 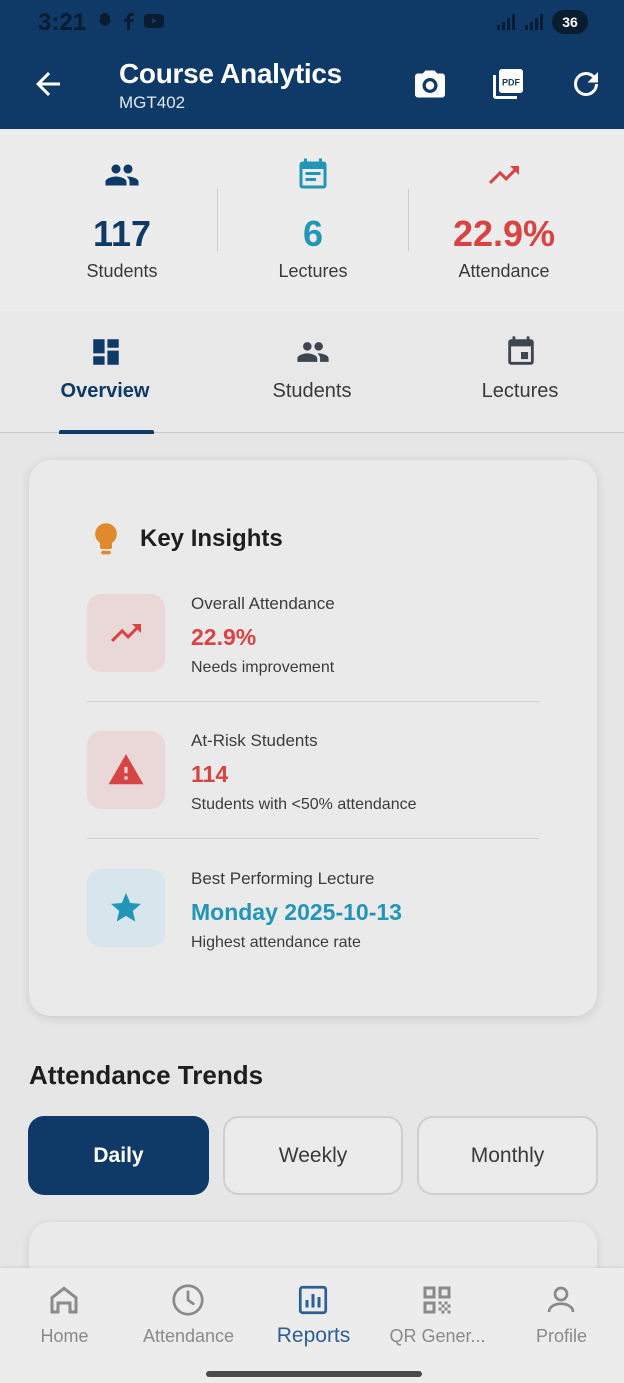 I want to click on stat-students-value: 117, so click(x=122, y=233).